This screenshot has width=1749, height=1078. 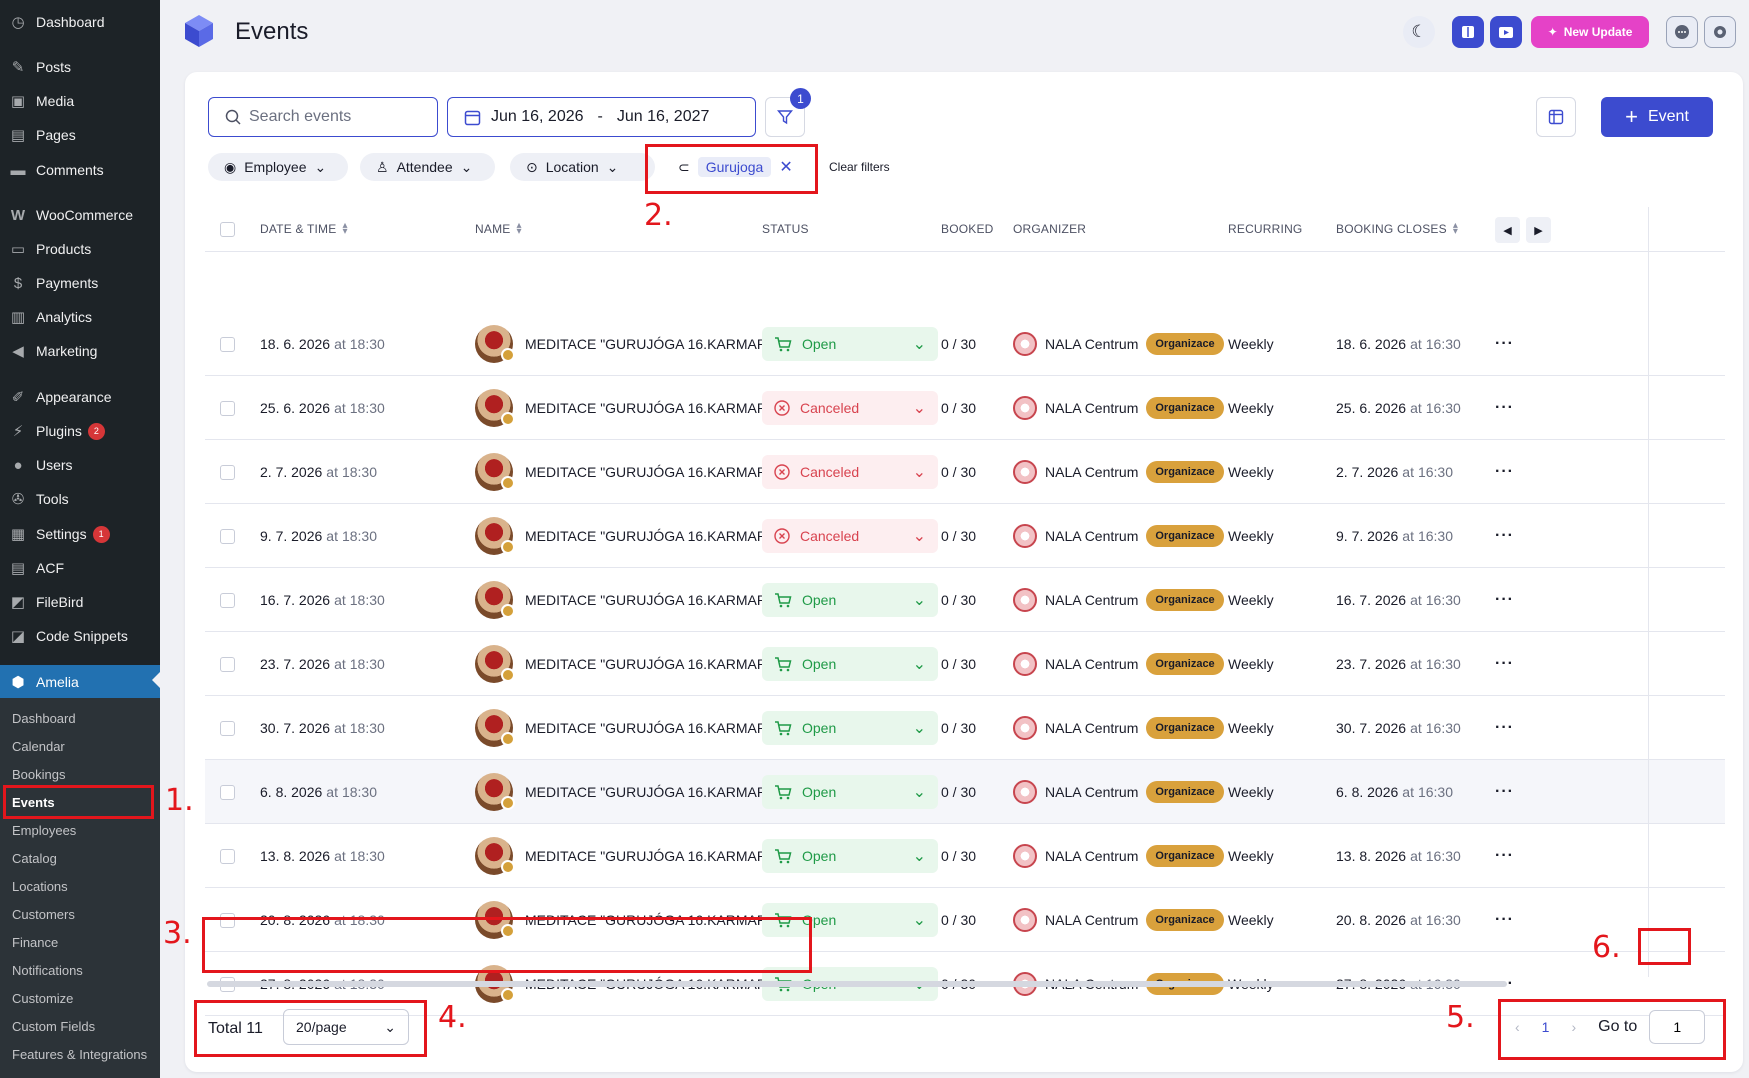 I want to click on wp-menu-products: ▭ Products, so click(x=80, y=249).